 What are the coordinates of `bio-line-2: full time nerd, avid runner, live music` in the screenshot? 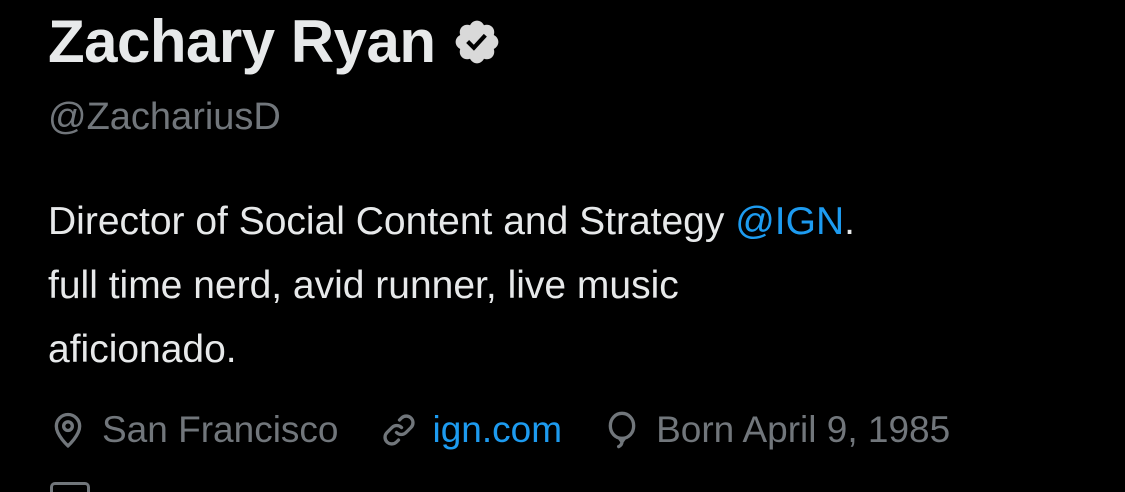 It's located at (363, 285).